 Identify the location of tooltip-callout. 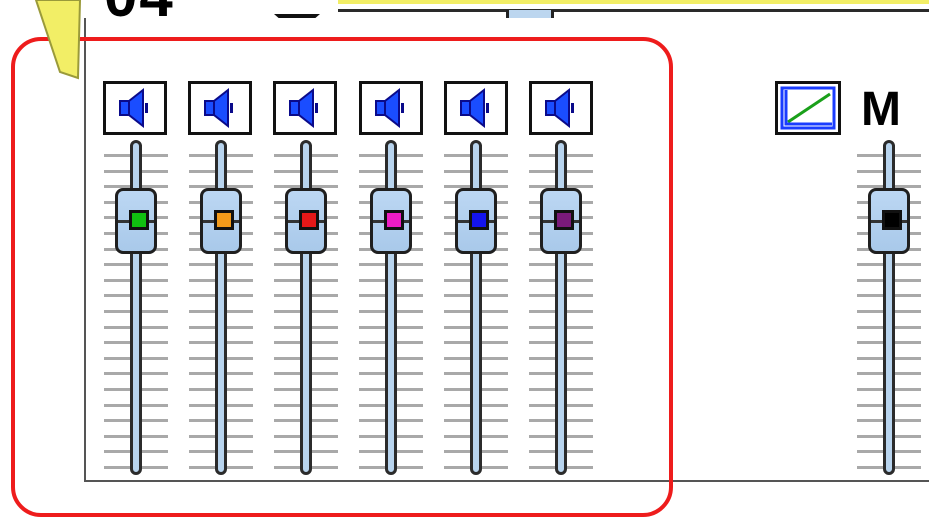
(481, 40).